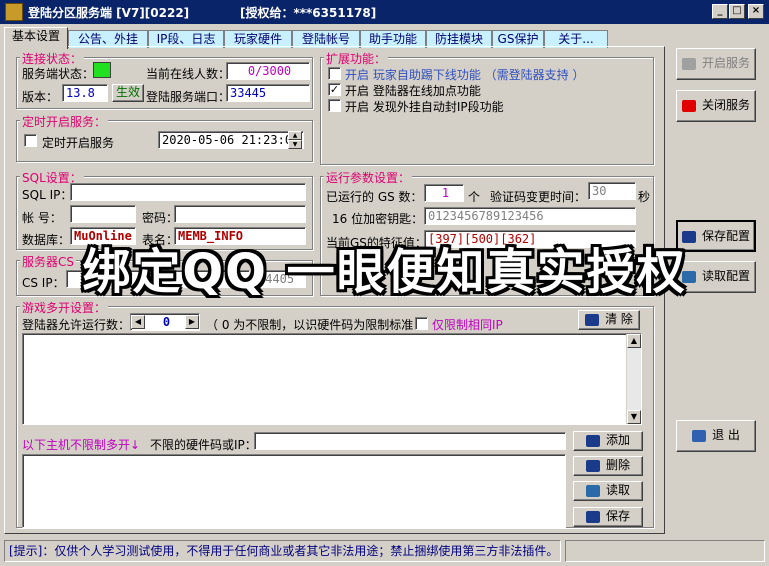 Image resolution: width=769 pixels, height=566 pixels. What do you see at coordinates (40, 97) in the screenshot?
I see `version-label: 版本：` at bounding box center [40, 97].